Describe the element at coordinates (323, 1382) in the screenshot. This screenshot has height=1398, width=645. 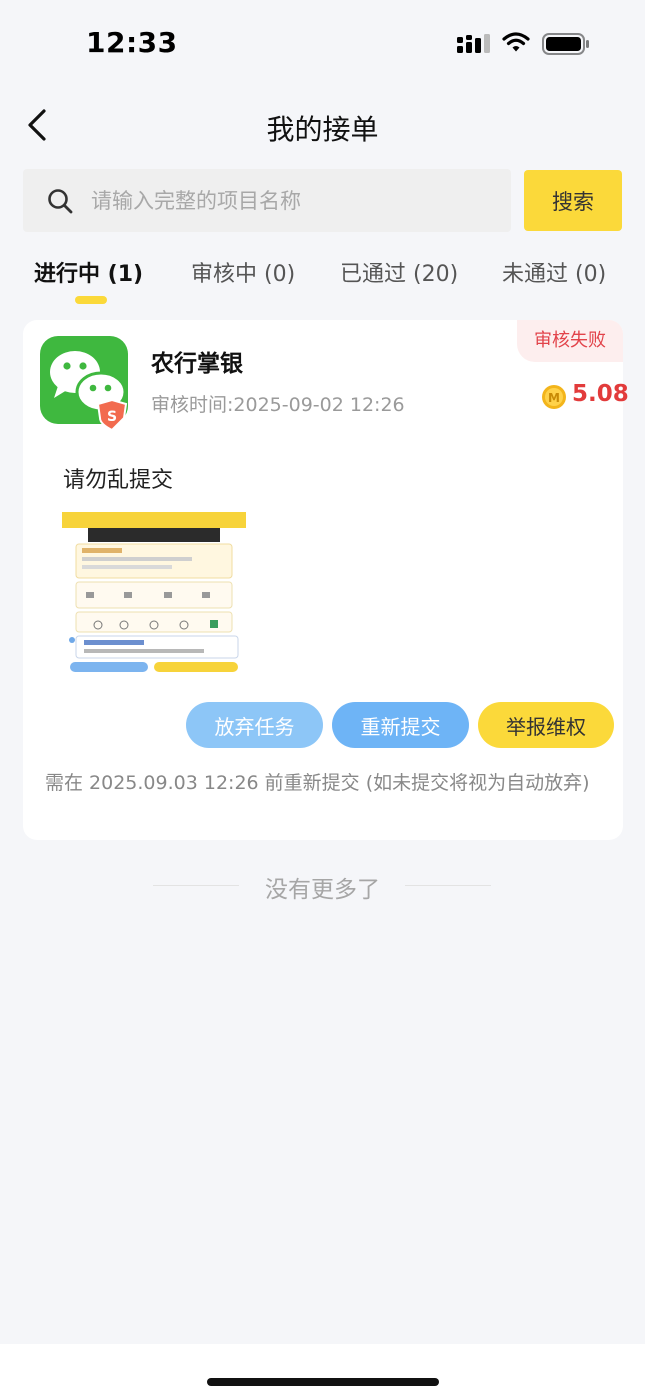
I see `home-indicator` at that location.